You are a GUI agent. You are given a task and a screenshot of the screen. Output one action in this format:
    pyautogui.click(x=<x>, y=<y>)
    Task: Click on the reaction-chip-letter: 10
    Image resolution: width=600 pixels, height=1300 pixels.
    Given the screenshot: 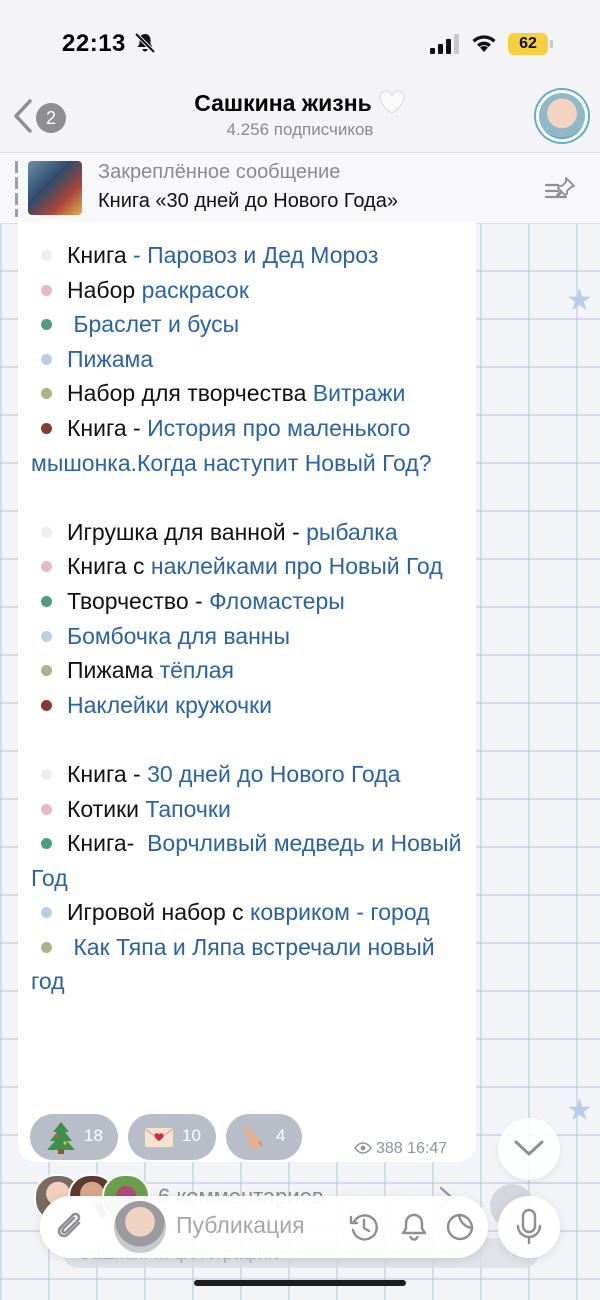 What is the action you would take?
    pyautogui.click(x=172, y=1137)
    